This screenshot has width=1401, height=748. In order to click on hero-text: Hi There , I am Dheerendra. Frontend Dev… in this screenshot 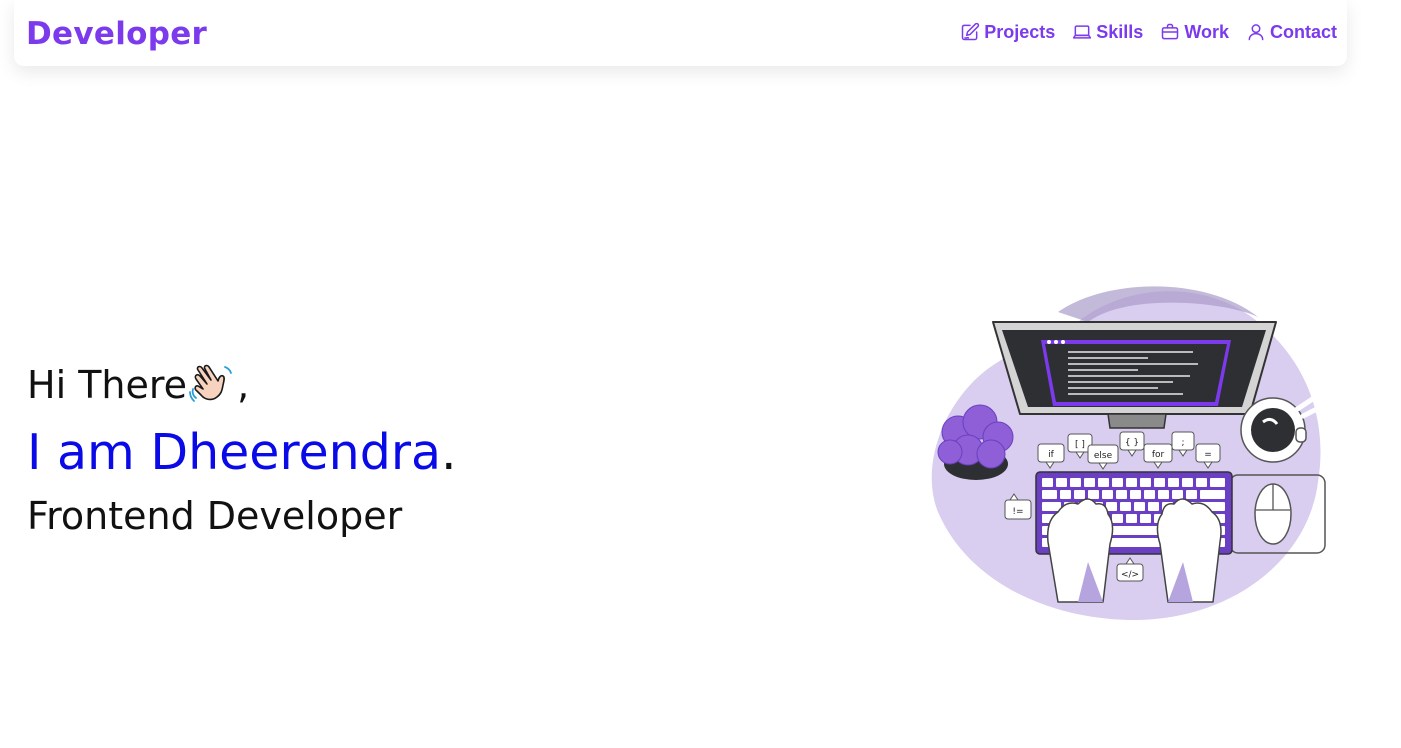, I will do `click(242, 449)`.